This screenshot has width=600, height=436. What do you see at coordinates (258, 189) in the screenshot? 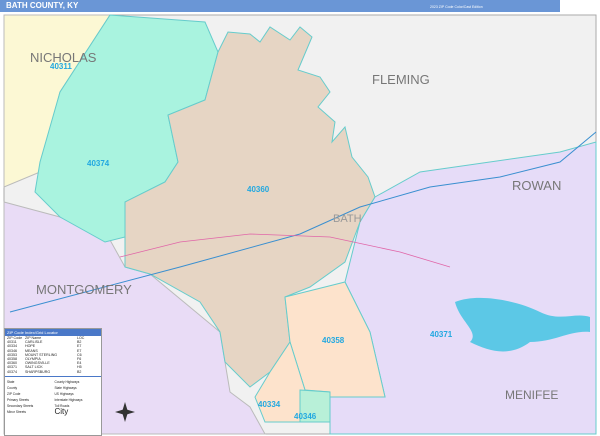
I see `zip-label-40360: 40360` at bounding box center [258, 189].